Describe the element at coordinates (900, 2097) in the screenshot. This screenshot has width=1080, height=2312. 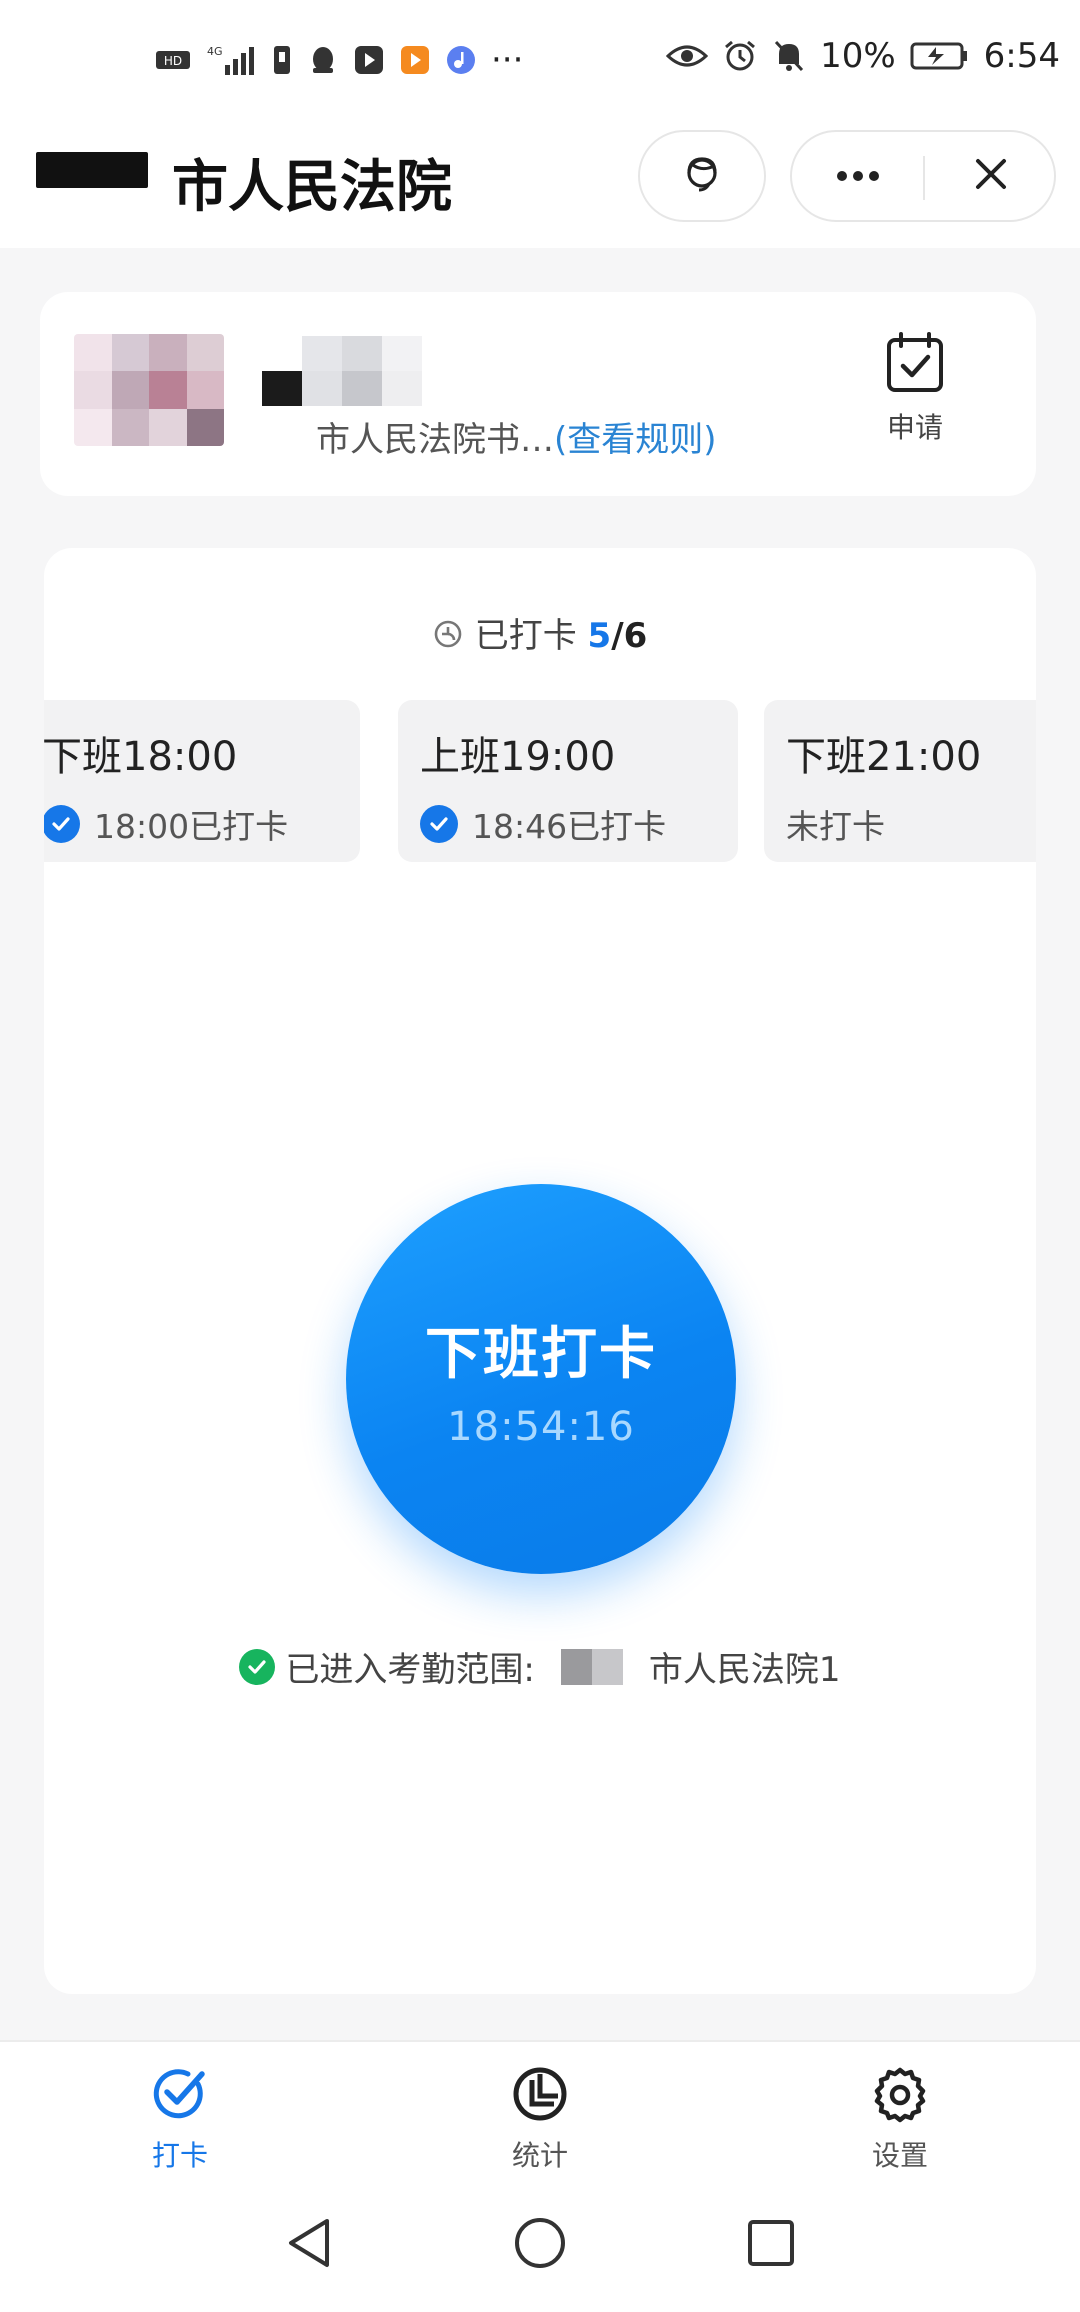
I see `gear-icon` at that location.